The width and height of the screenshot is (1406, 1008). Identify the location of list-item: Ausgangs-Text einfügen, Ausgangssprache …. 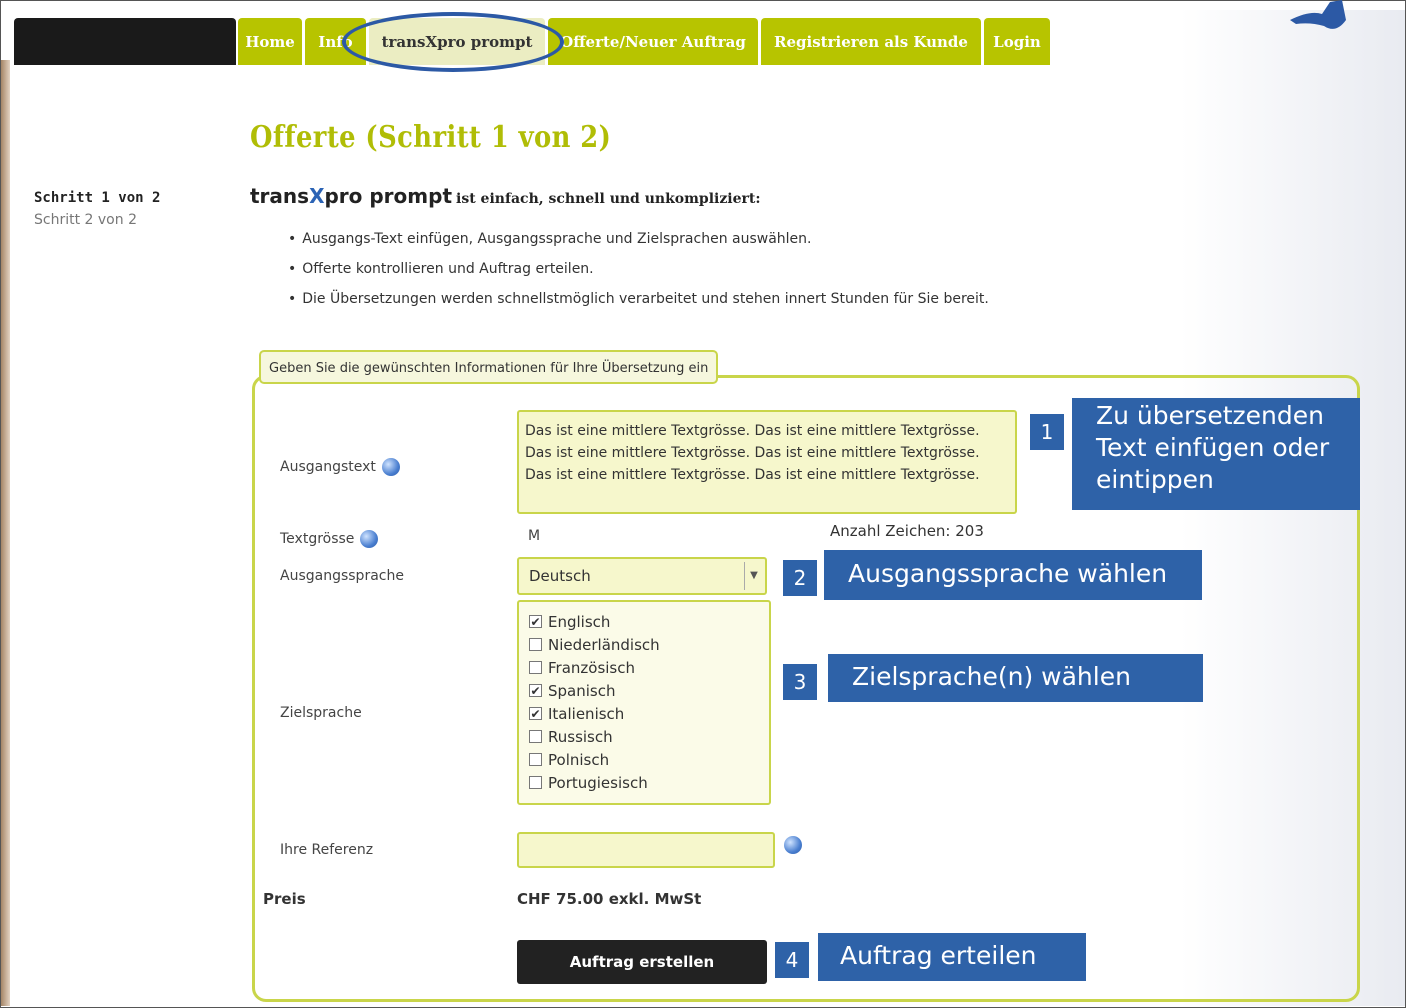
(638, 243).